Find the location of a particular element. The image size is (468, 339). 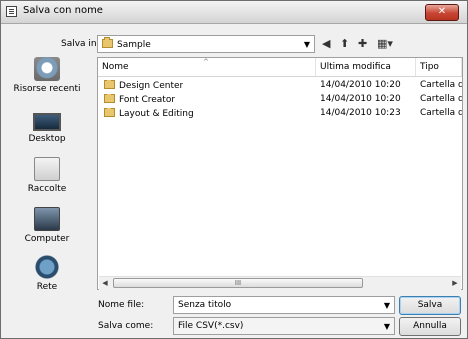

thumb-grip: III is located at coordinates (238, 283).